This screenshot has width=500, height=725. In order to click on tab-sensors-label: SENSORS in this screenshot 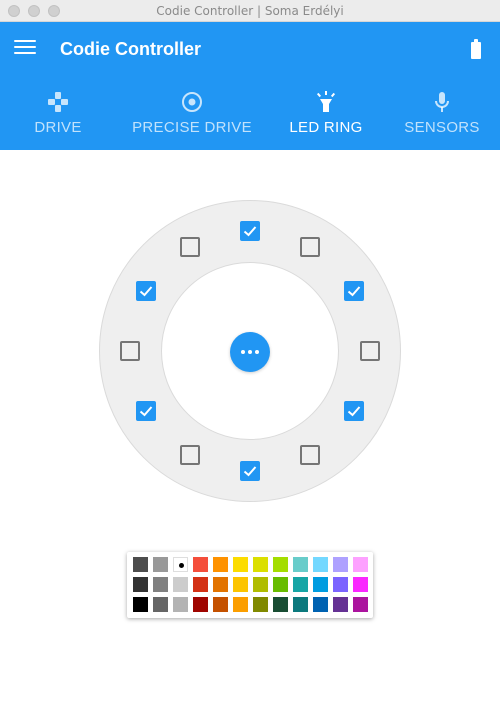, I will do `click(442, 127)`.